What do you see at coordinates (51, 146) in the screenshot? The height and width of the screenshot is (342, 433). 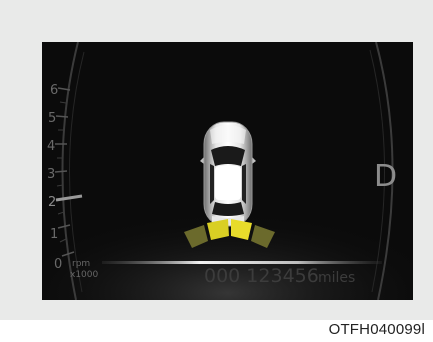 I see `tach-label-4: 4` at bounding box center [51, 146].